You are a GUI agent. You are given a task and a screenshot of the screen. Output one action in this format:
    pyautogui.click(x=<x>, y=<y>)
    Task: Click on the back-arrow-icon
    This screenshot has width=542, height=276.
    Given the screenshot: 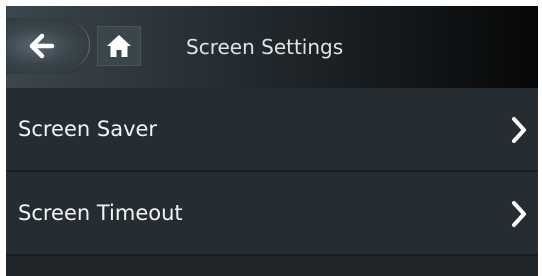 What is the action you would take?
    pyautogui.click(x=42, y=46)
    